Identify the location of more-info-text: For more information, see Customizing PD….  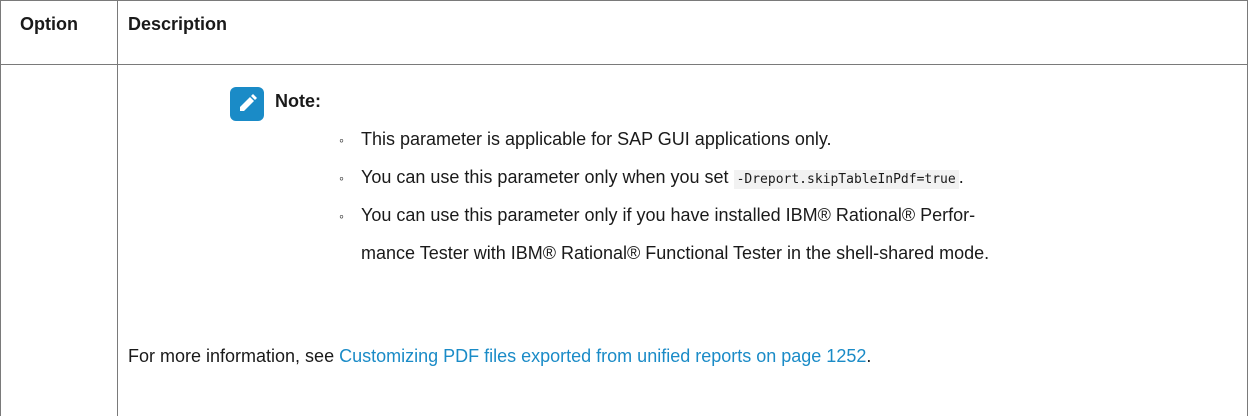
(499, 356).